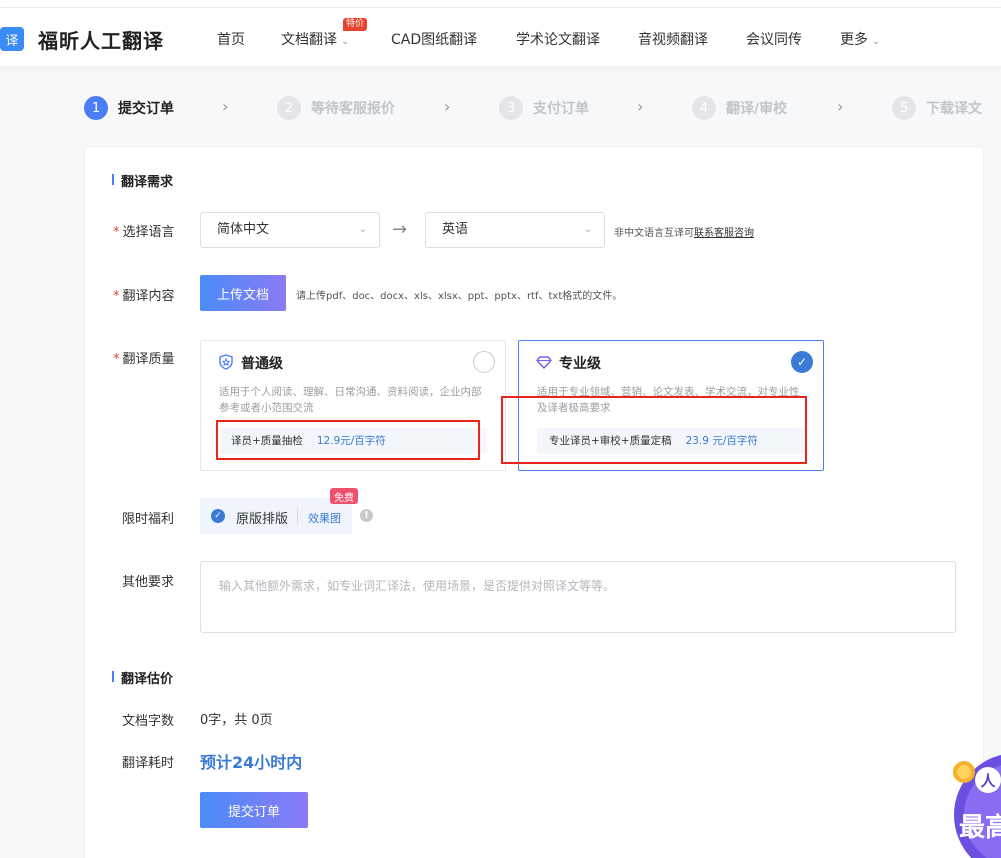 This screenshot has width=1001, height=858. I want to click on free-badge: 免费, so click(344, 496).